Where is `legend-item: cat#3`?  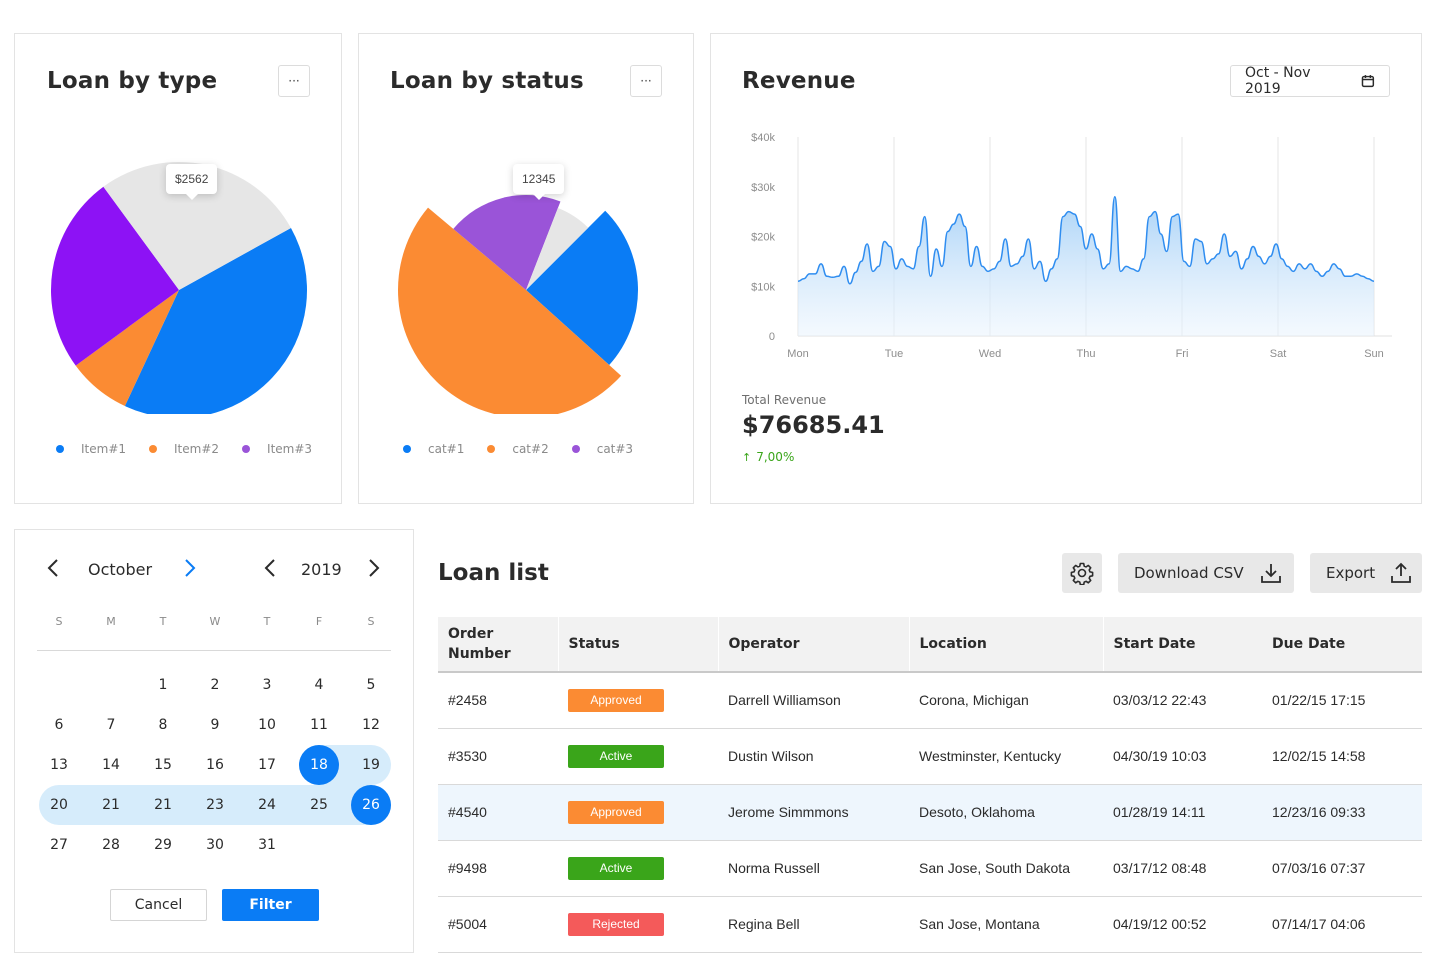
legend-item: cat#3 is located at coordinates (602, 449).